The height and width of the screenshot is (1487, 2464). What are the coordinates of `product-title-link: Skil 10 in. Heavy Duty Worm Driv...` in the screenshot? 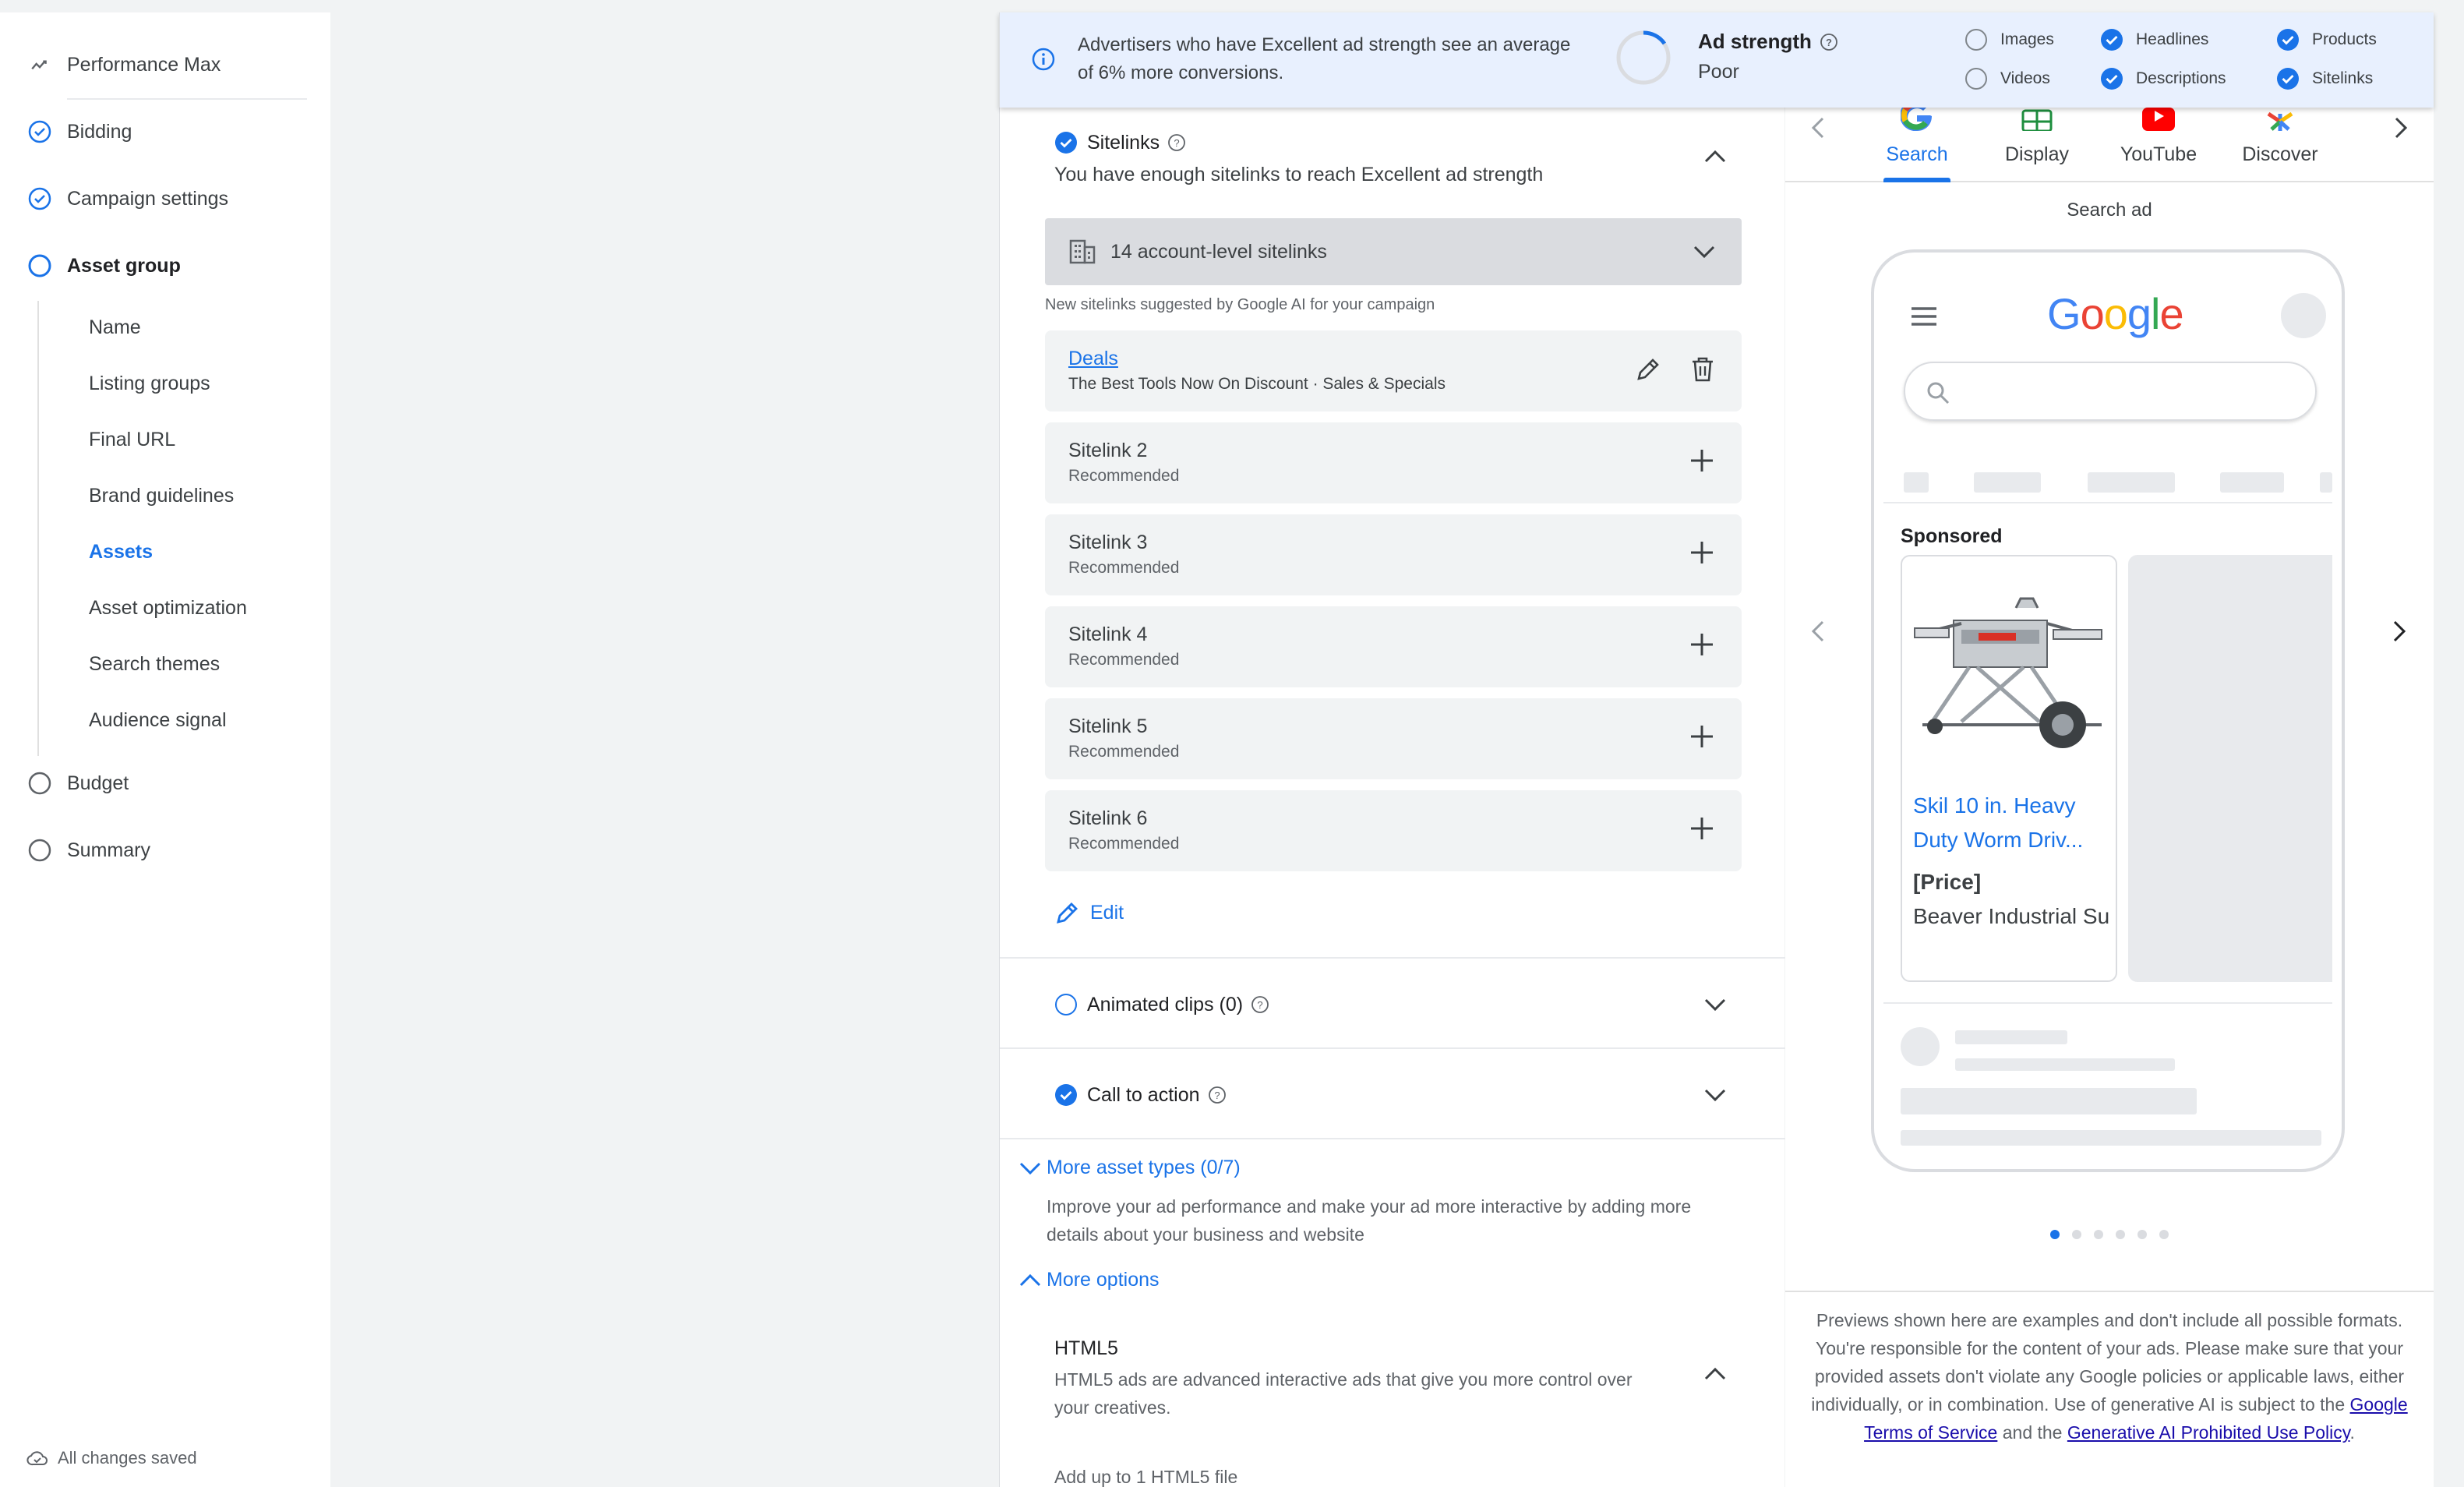 It's located at (1998, 822).